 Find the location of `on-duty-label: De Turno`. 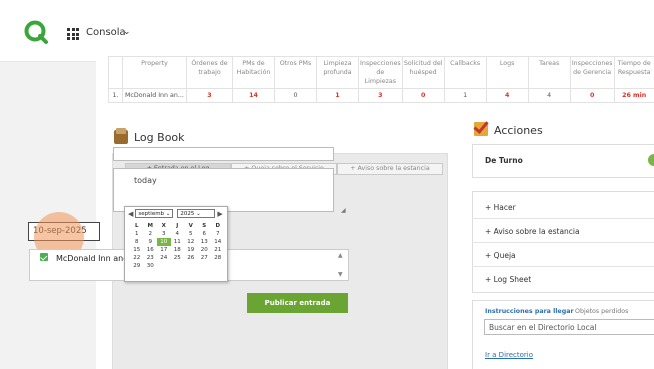

on-duty-label: De Turno is located at coordinates (504, 160).